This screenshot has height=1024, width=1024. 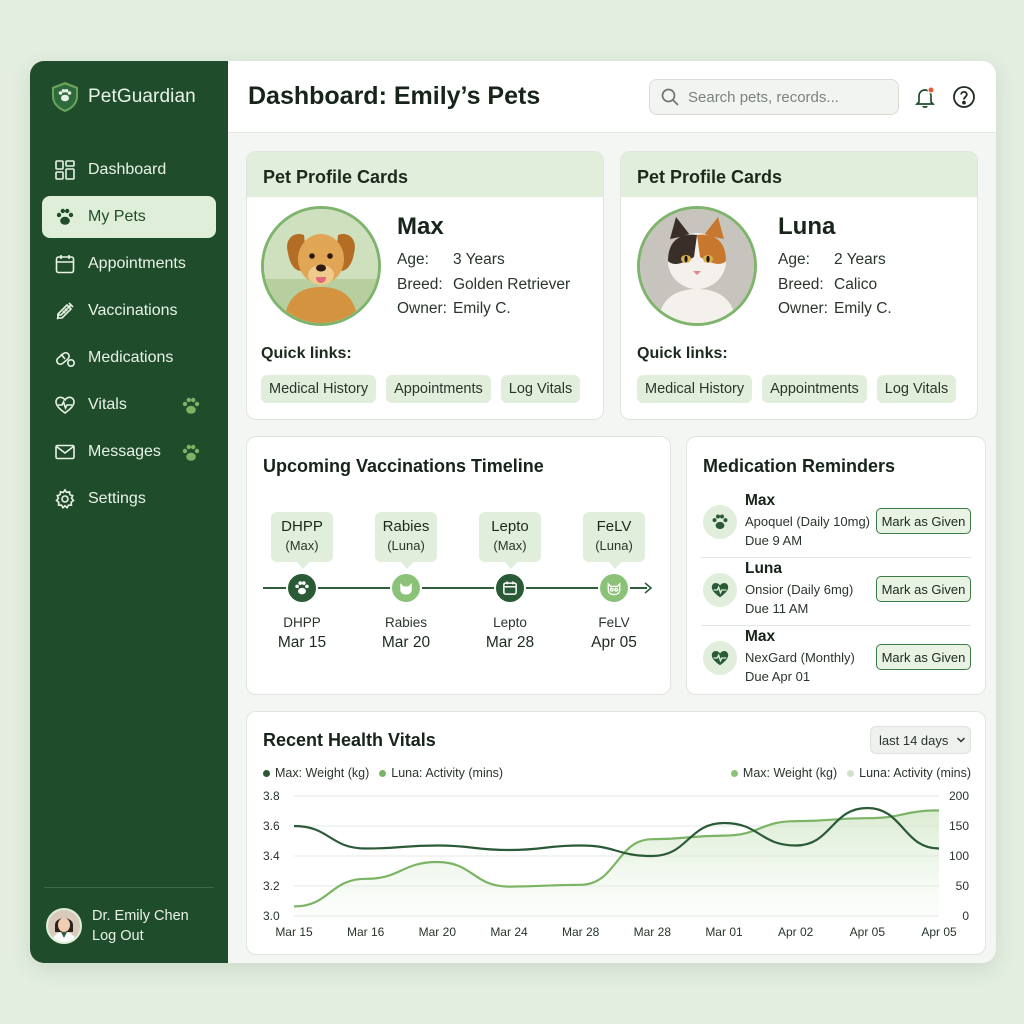 I want to click on vaccine-pet: (Luna), so click(x=614, y=545).